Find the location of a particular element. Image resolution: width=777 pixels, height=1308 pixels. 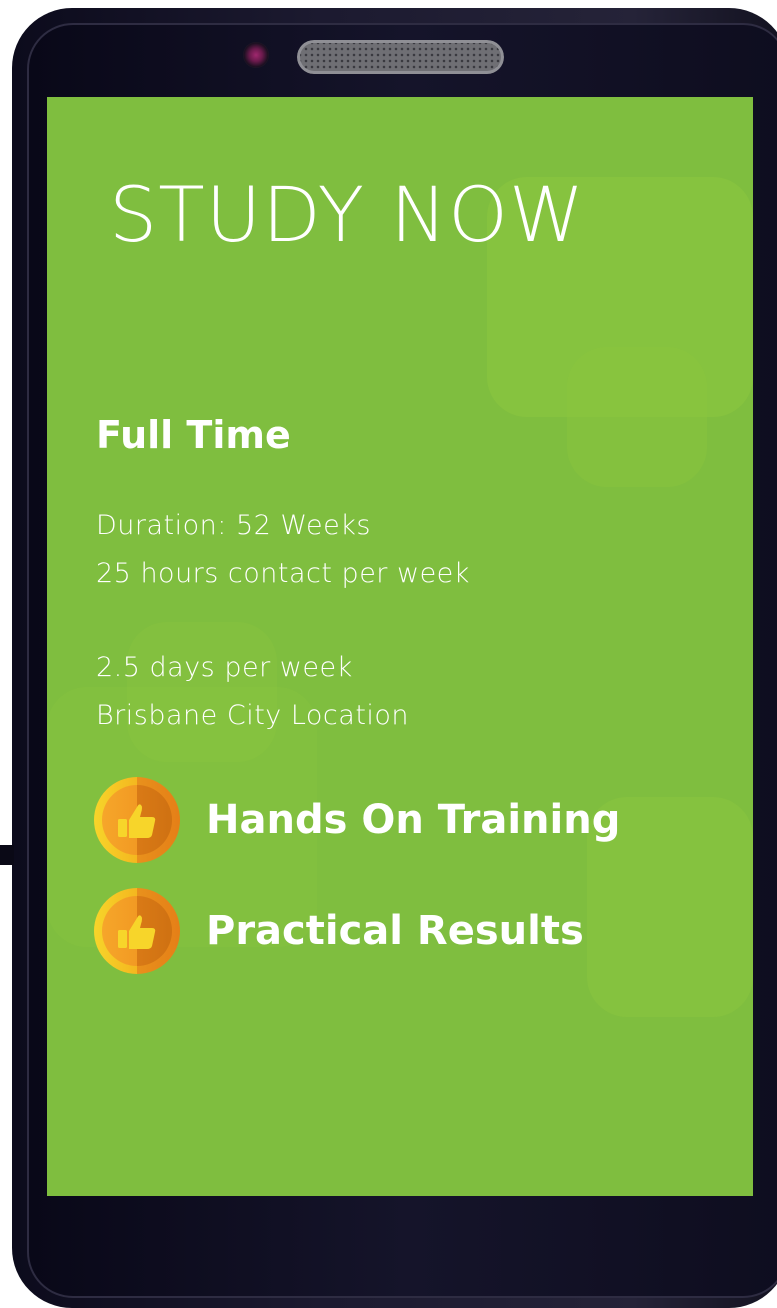

duration-text: Duration: 52 Weeks is located at coordinates (233, 525).